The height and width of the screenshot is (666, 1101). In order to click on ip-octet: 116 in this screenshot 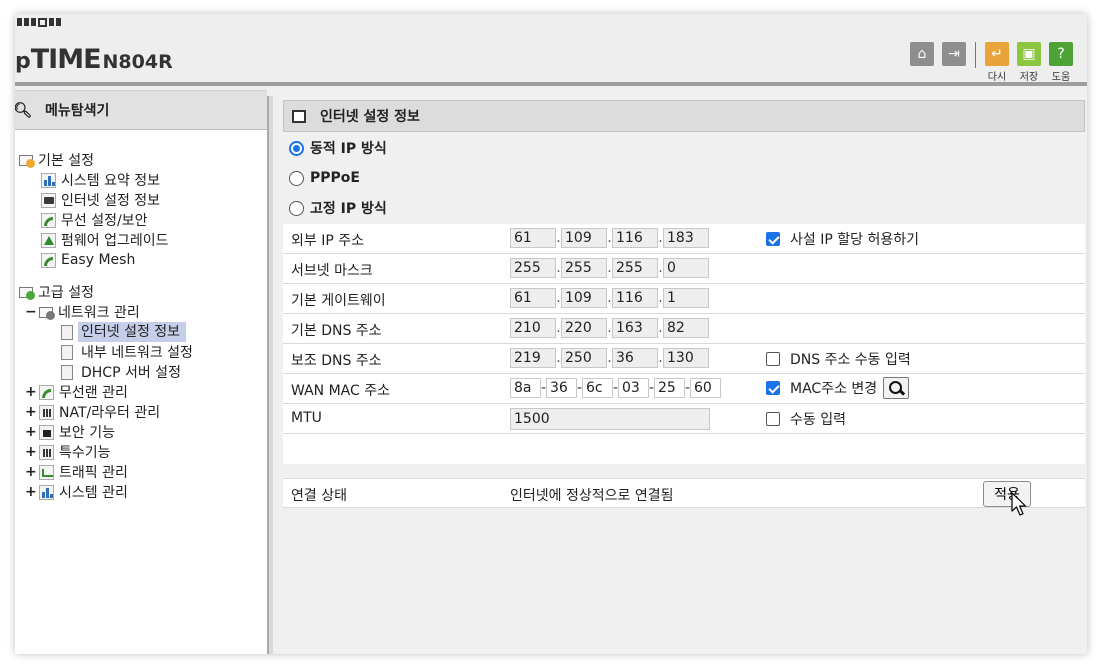, I will do `click(635, 238)`.